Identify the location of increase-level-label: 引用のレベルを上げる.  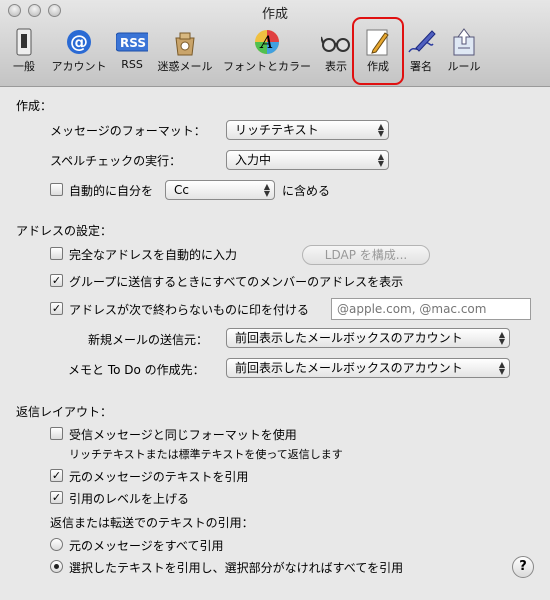
(129, 499).